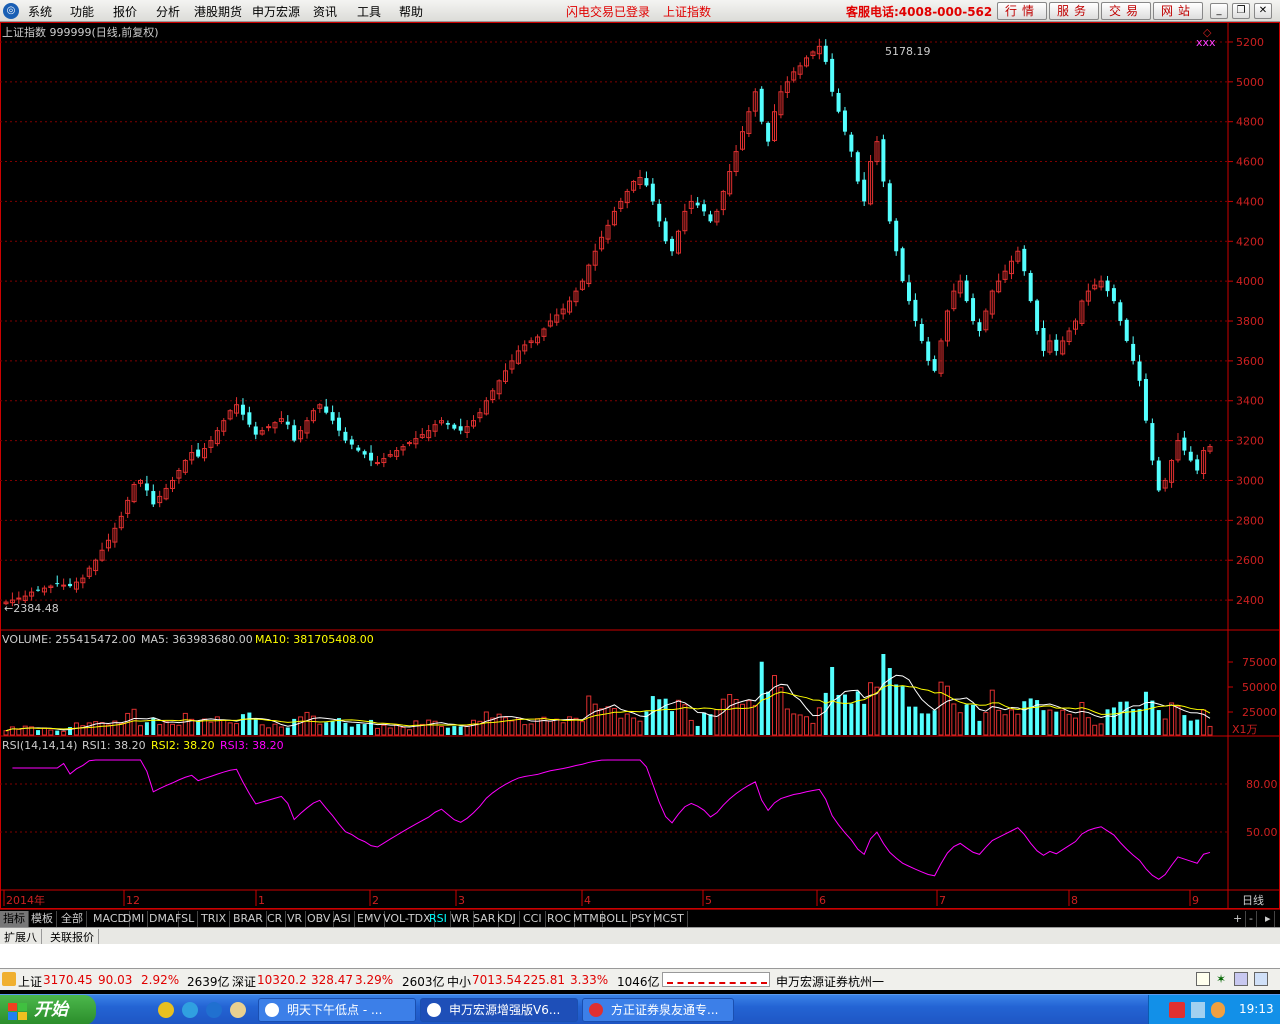 Image resolution: width=1280 pixels, height=1024 pixels. What do you see at coordinates (669, 919) in the screenshot?
I see `tab-mcst: MCST` at bounding box center [669, 919].